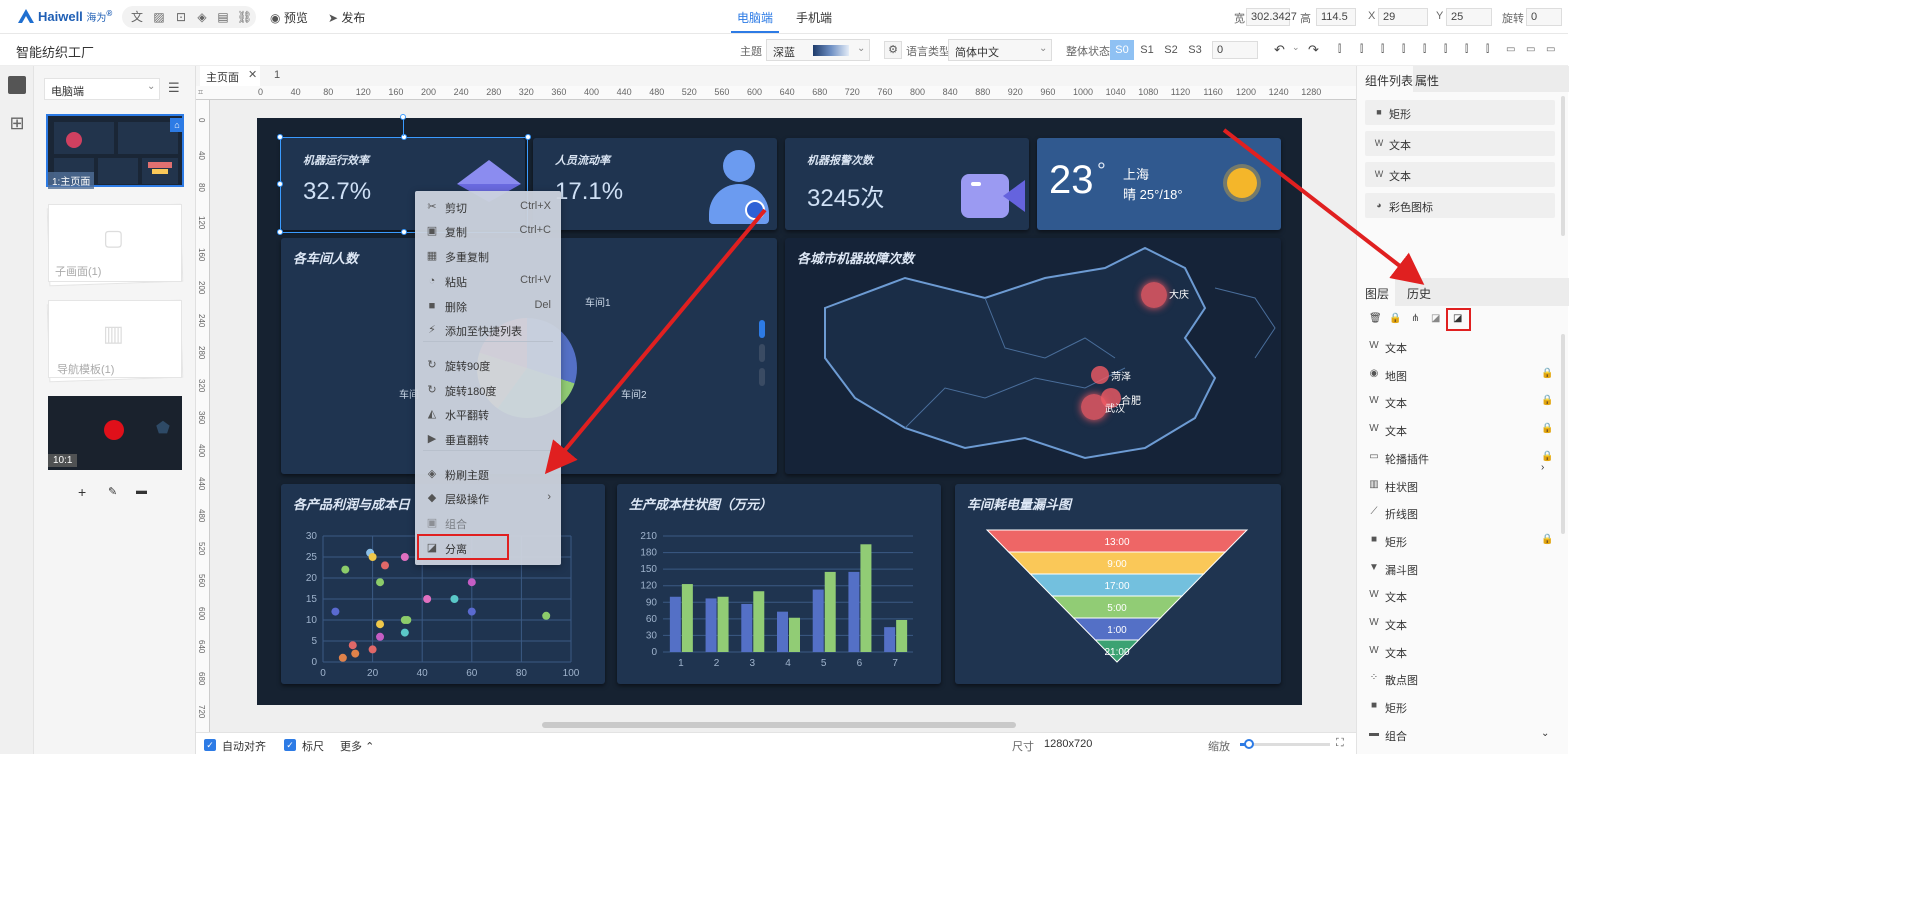  I want to click on menu-item-flip-v: ▶ 垂直翻转, so click(488, 439).